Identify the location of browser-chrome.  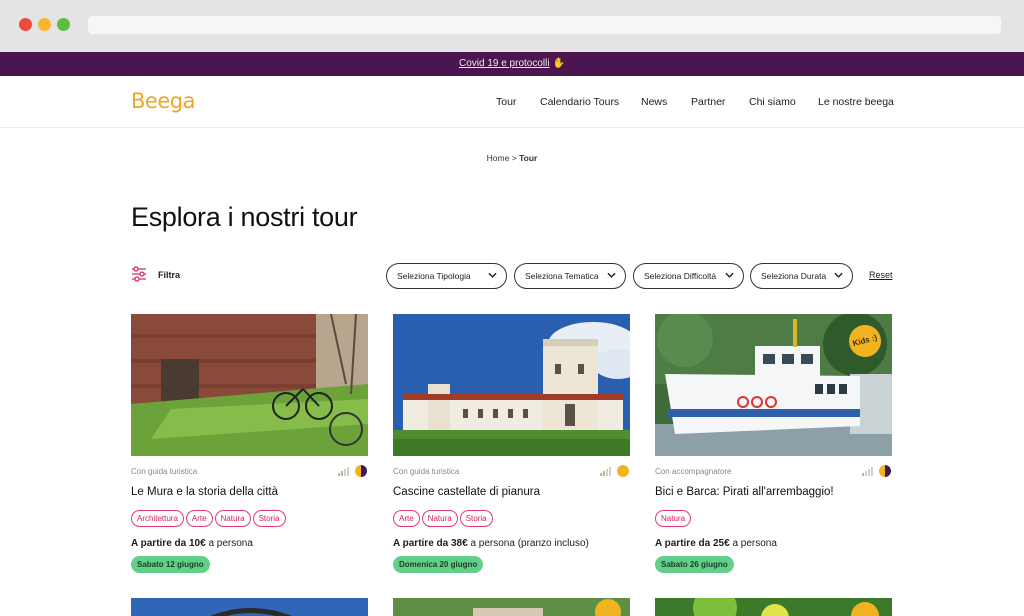
(512, 26).